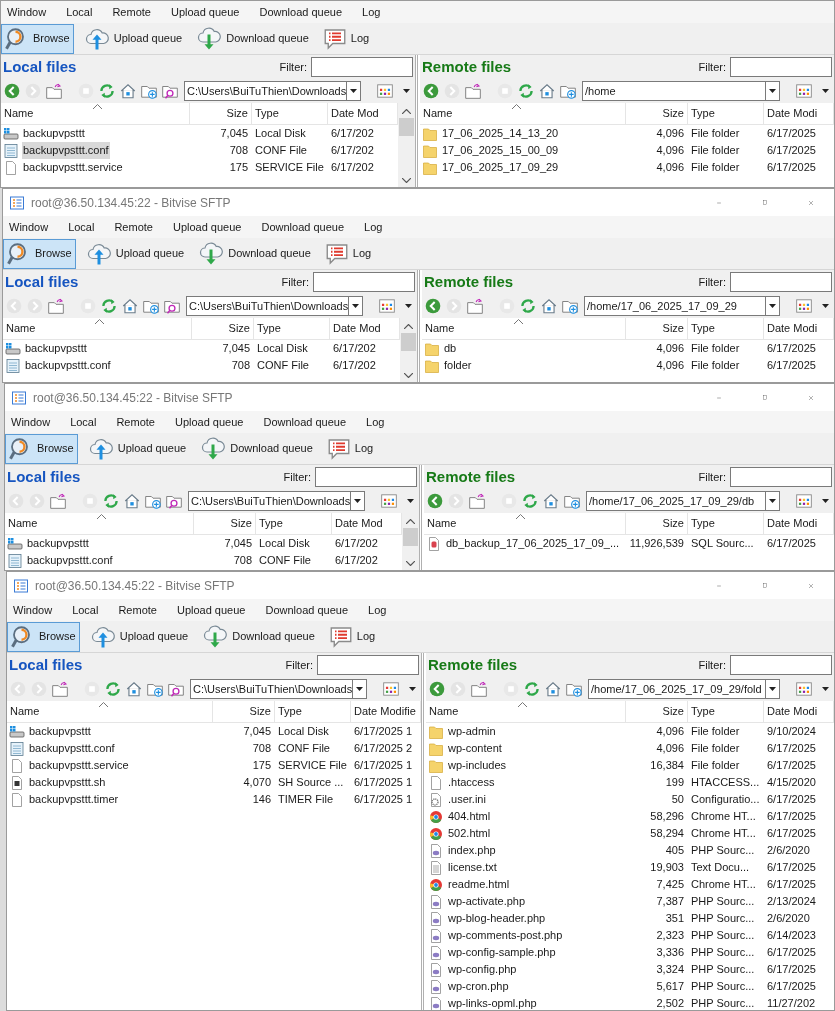 Image resolution: width=835 pixels, height=1011 pixels. I want to click on file-name: 17_06_2025_17_09_29, so click(500, 167).